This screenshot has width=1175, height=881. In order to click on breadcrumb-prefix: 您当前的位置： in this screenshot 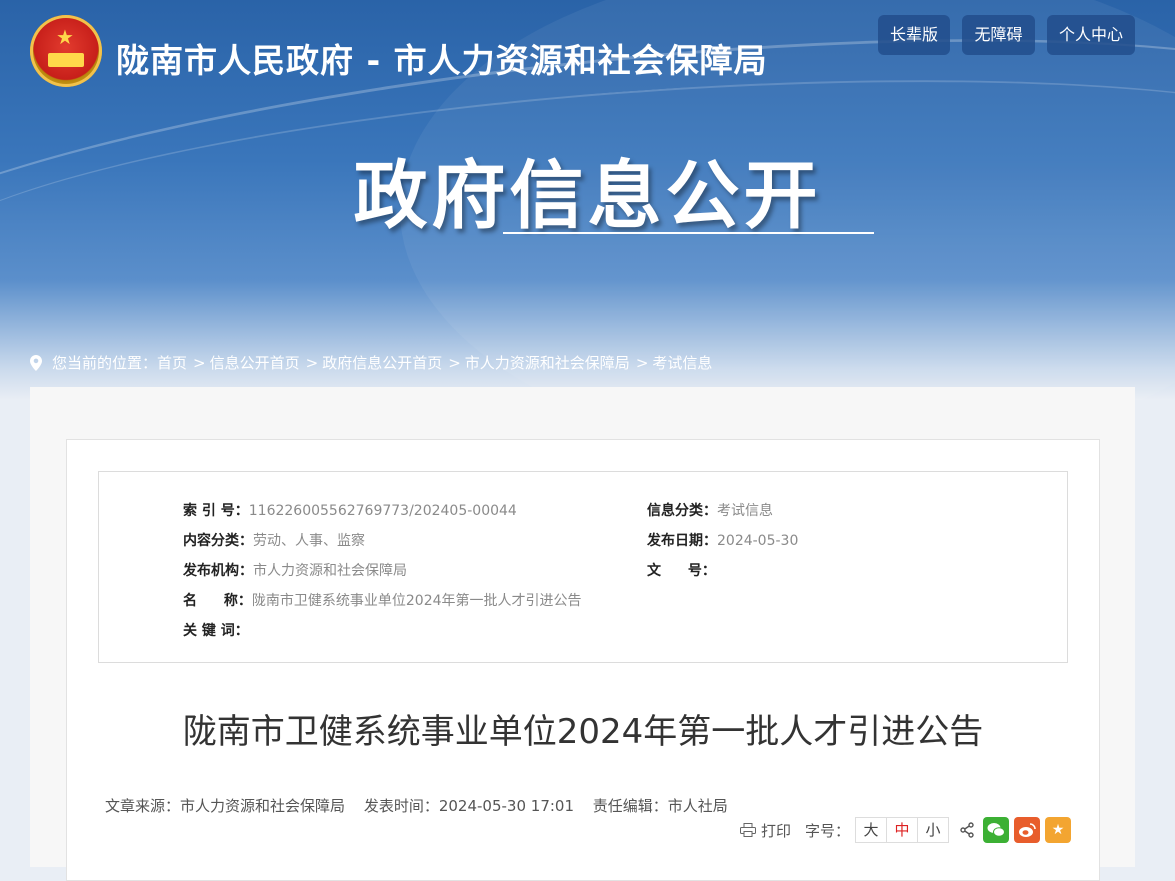, I will do `click(105, 363)`.